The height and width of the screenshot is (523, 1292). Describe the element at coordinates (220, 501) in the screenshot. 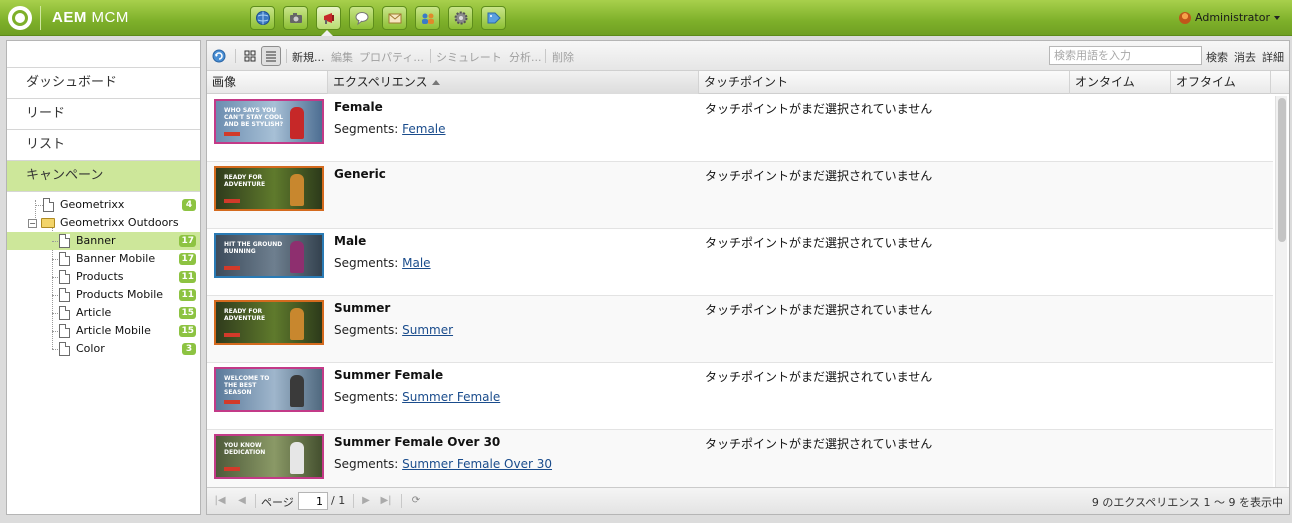

I see `first-page-icon: |◀` at that location.